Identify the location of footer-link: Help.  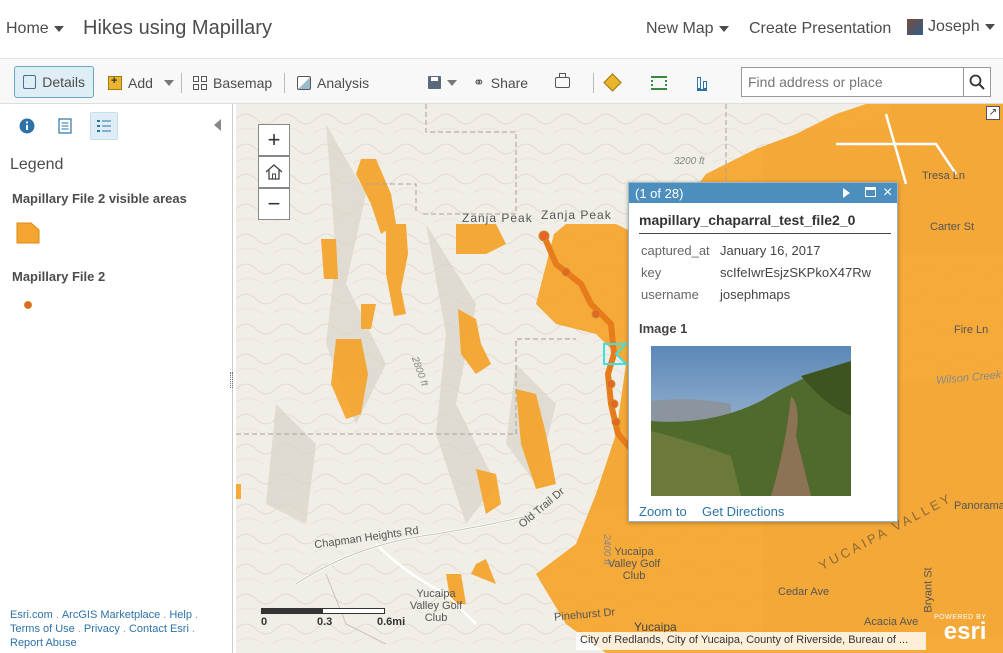
(180, 615).